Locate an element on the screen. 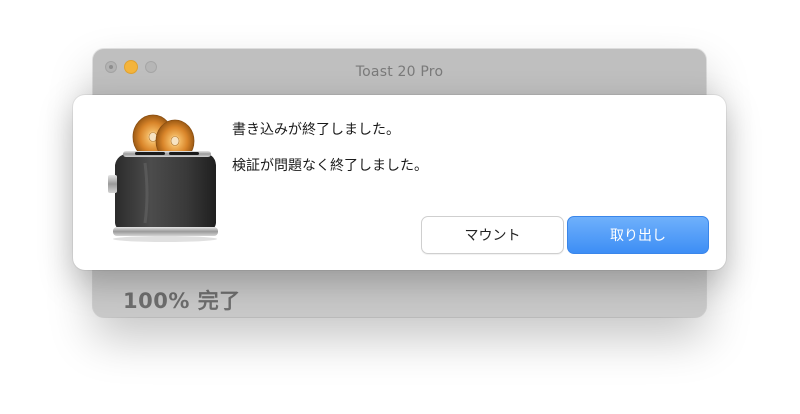 The image size is (800, 414). window-title: Toast 20 Pro is located at coordinates (399, 72).